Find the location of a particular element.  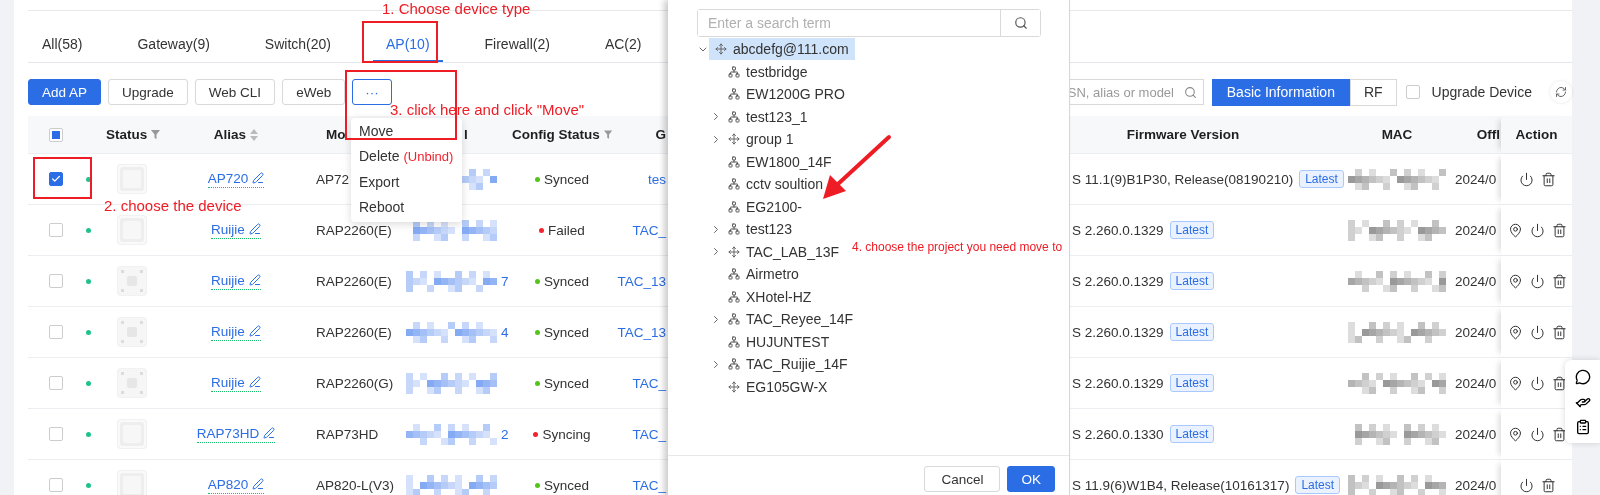

tree-item: EG2100- is located at coordinates (765, 206).